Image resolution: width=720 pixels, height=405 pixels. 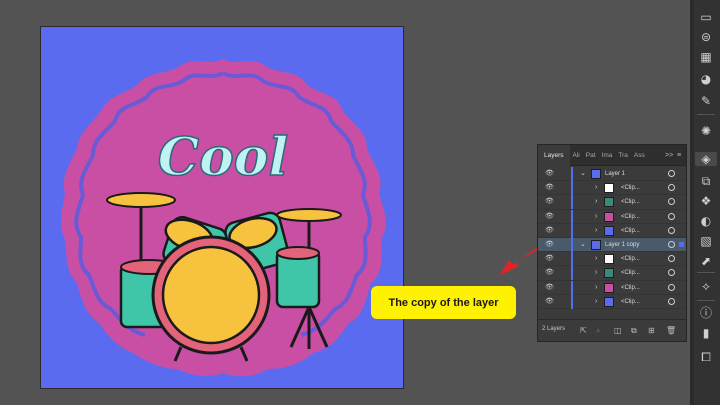 What do you see at coordinates (583, 330) in the screenshot?
I see `export-icon: ⇱` at bounding box center [583, 330].